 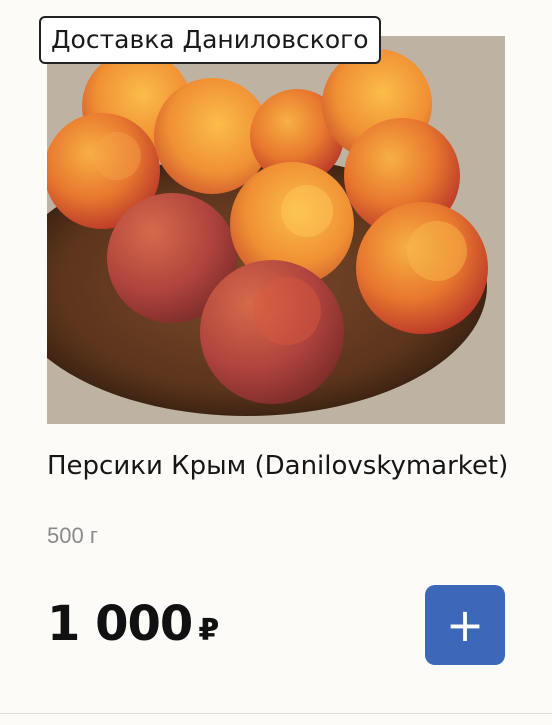 What do you see at coordinates (120, 624) in the screenshot?
I see `price-value: 1 000` at bounding box center [120, 624].